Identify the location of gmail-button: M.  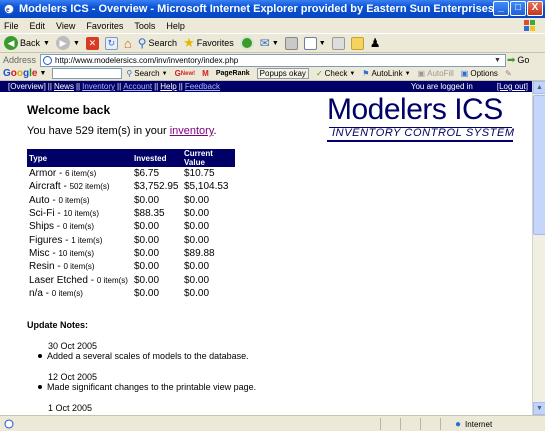
(205, 73).